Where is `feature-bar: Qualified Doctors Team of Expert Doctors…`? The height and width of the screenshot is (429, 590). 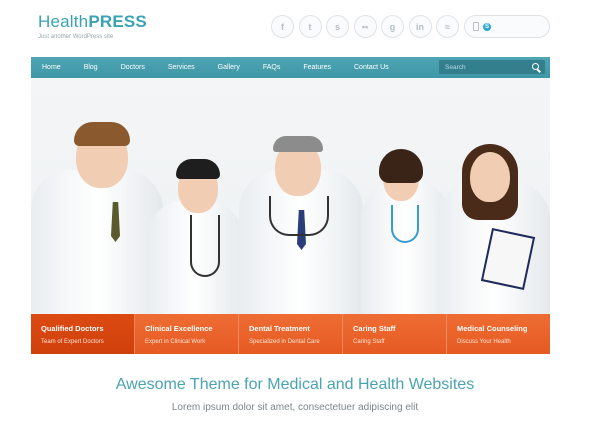
feature-bar: Qualified Doctors Team of Expert Doctors… is located at coordinates (290, 334).